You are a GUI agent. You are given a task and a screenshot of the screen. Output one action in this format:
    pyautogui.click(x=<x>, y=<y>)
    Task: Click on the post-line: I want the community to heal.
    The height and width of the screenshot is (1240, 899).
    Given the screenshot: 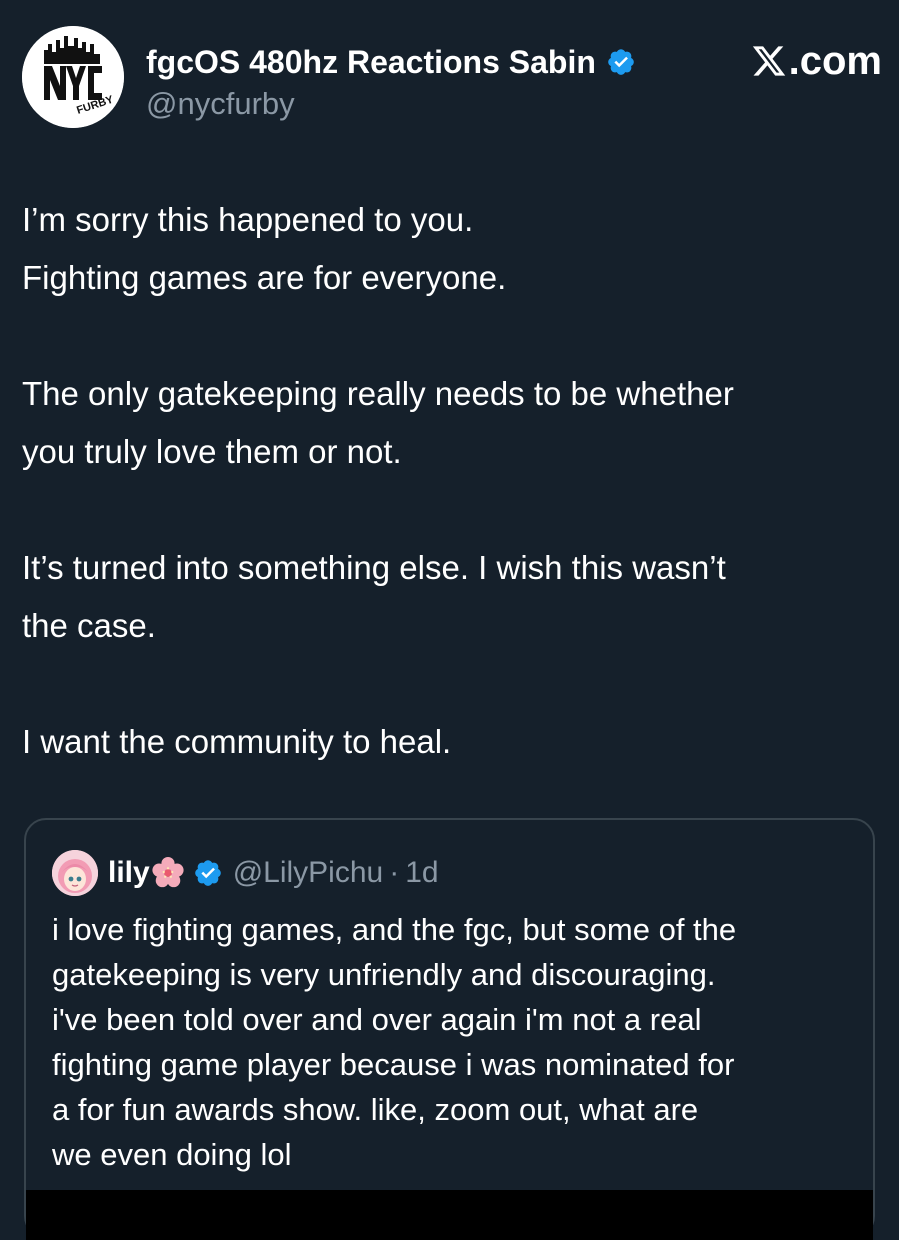 What is the action you would take?
    pyautogui.click(x=237, y=741)
    